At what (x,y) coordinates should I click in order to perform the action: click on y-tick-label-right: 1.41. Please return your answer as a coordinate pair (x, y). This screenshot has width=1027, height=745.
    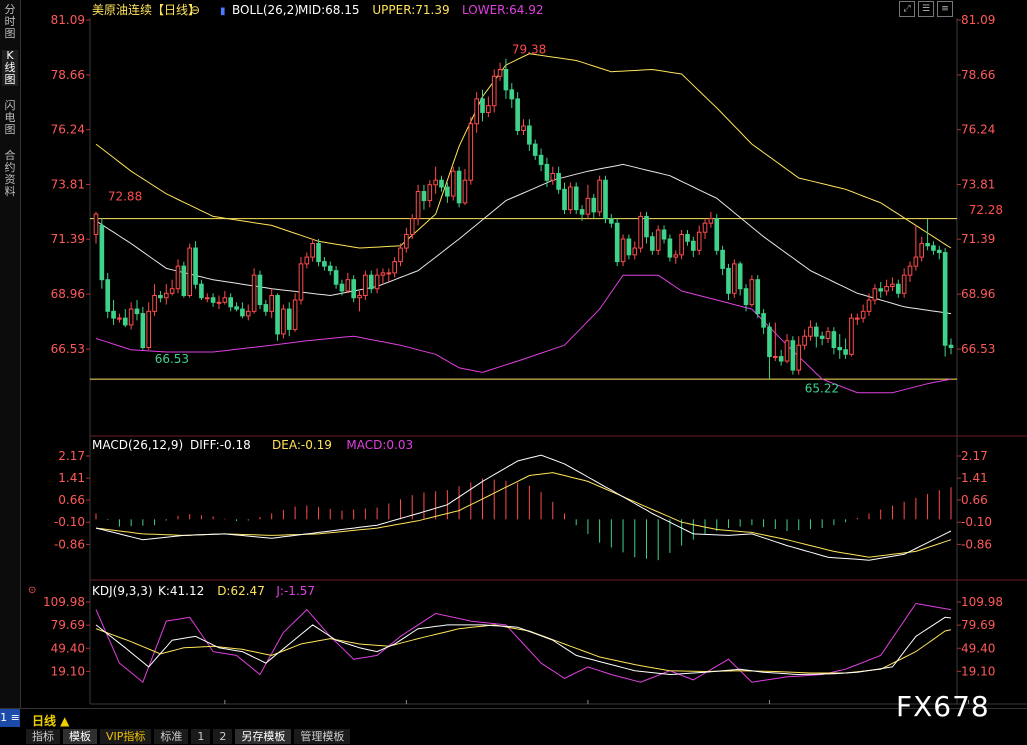
    Looking at the image, I should click on (974, 478).